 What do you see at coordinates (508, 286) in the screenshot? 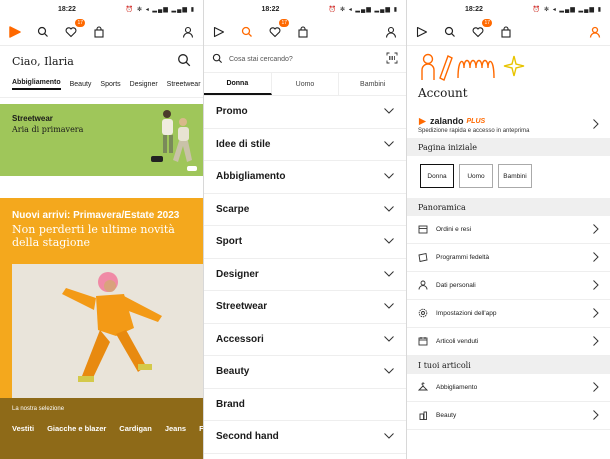
I see `menu-personal-data: Dati personali` at bounding box center [508, 286].